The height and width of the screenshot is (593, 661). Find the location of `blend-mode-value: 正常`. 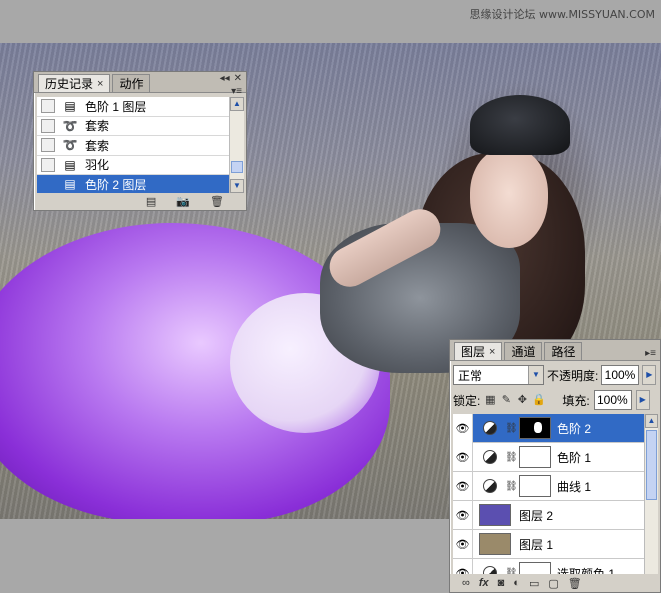

blend-mode-value: 正常 is located at coordinates (470, 375).